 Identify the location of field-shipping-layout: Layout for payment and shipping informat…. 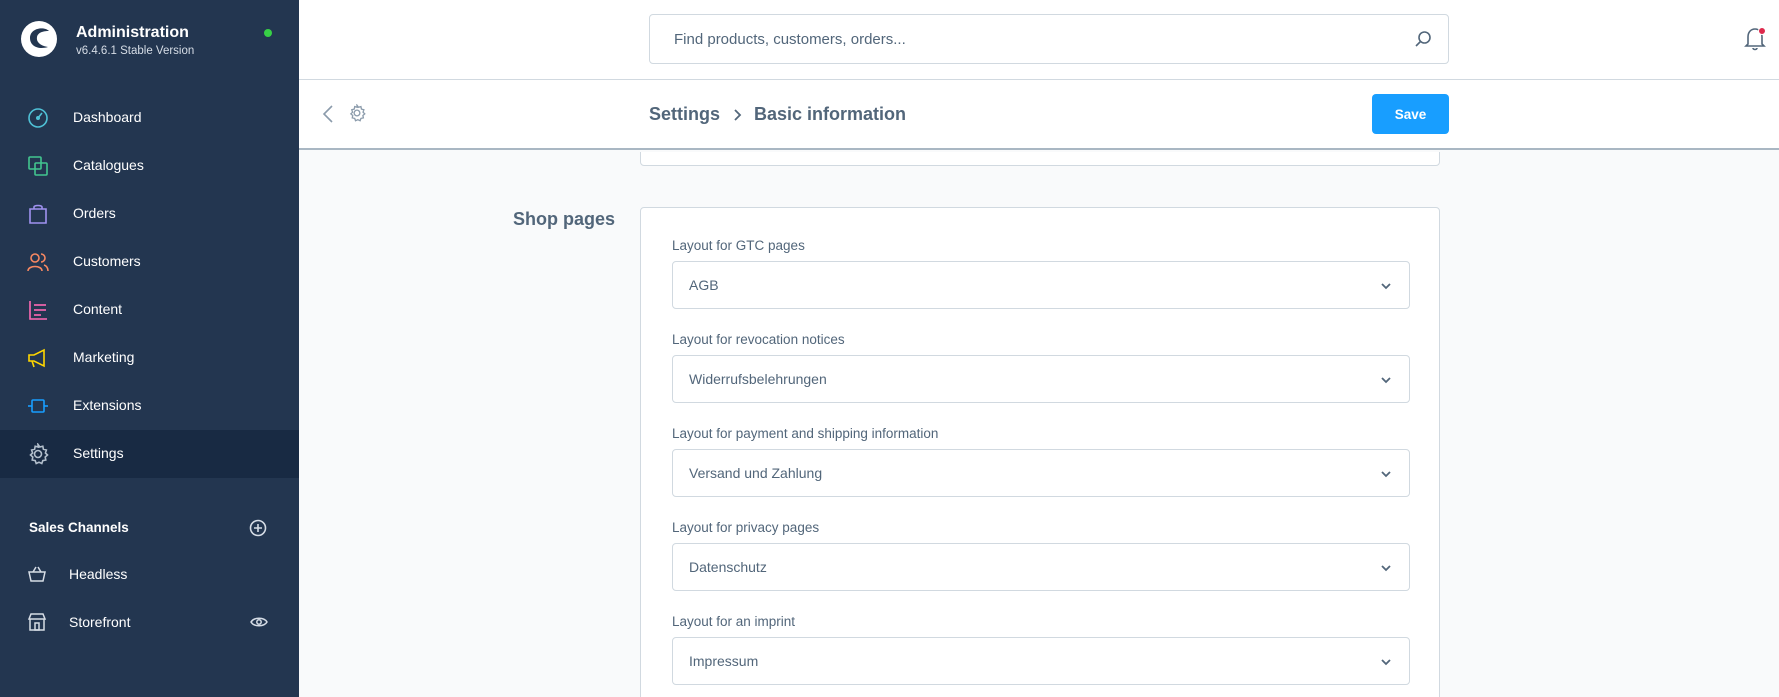
(1041, 461).